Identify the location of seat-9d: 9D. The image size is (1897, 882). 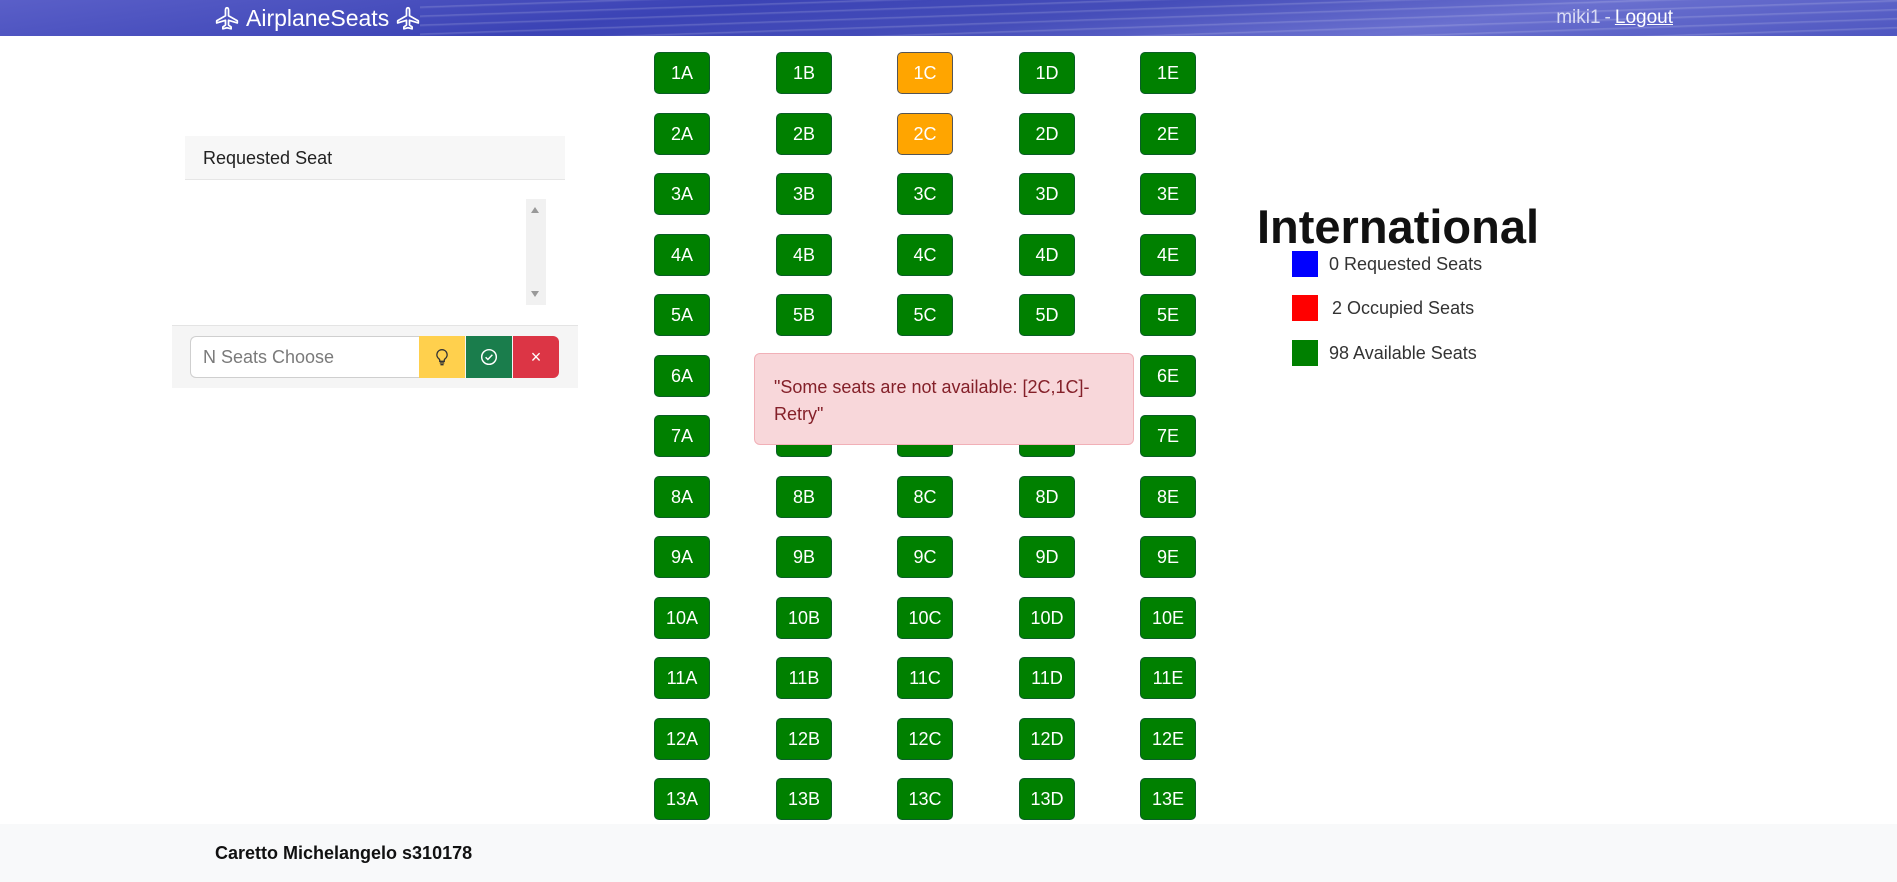
(1047, 557).